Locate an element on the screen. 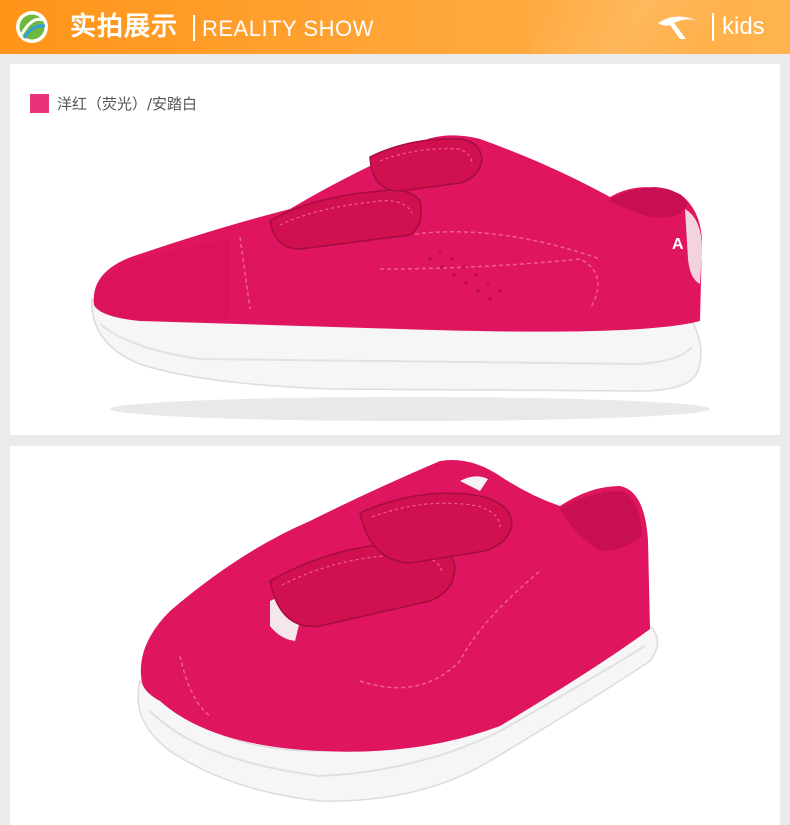 Image resolution: width=790 pixels, height=825 pixels. section-subtitle: REALITY SHOW is located at coordinates (288, 28).